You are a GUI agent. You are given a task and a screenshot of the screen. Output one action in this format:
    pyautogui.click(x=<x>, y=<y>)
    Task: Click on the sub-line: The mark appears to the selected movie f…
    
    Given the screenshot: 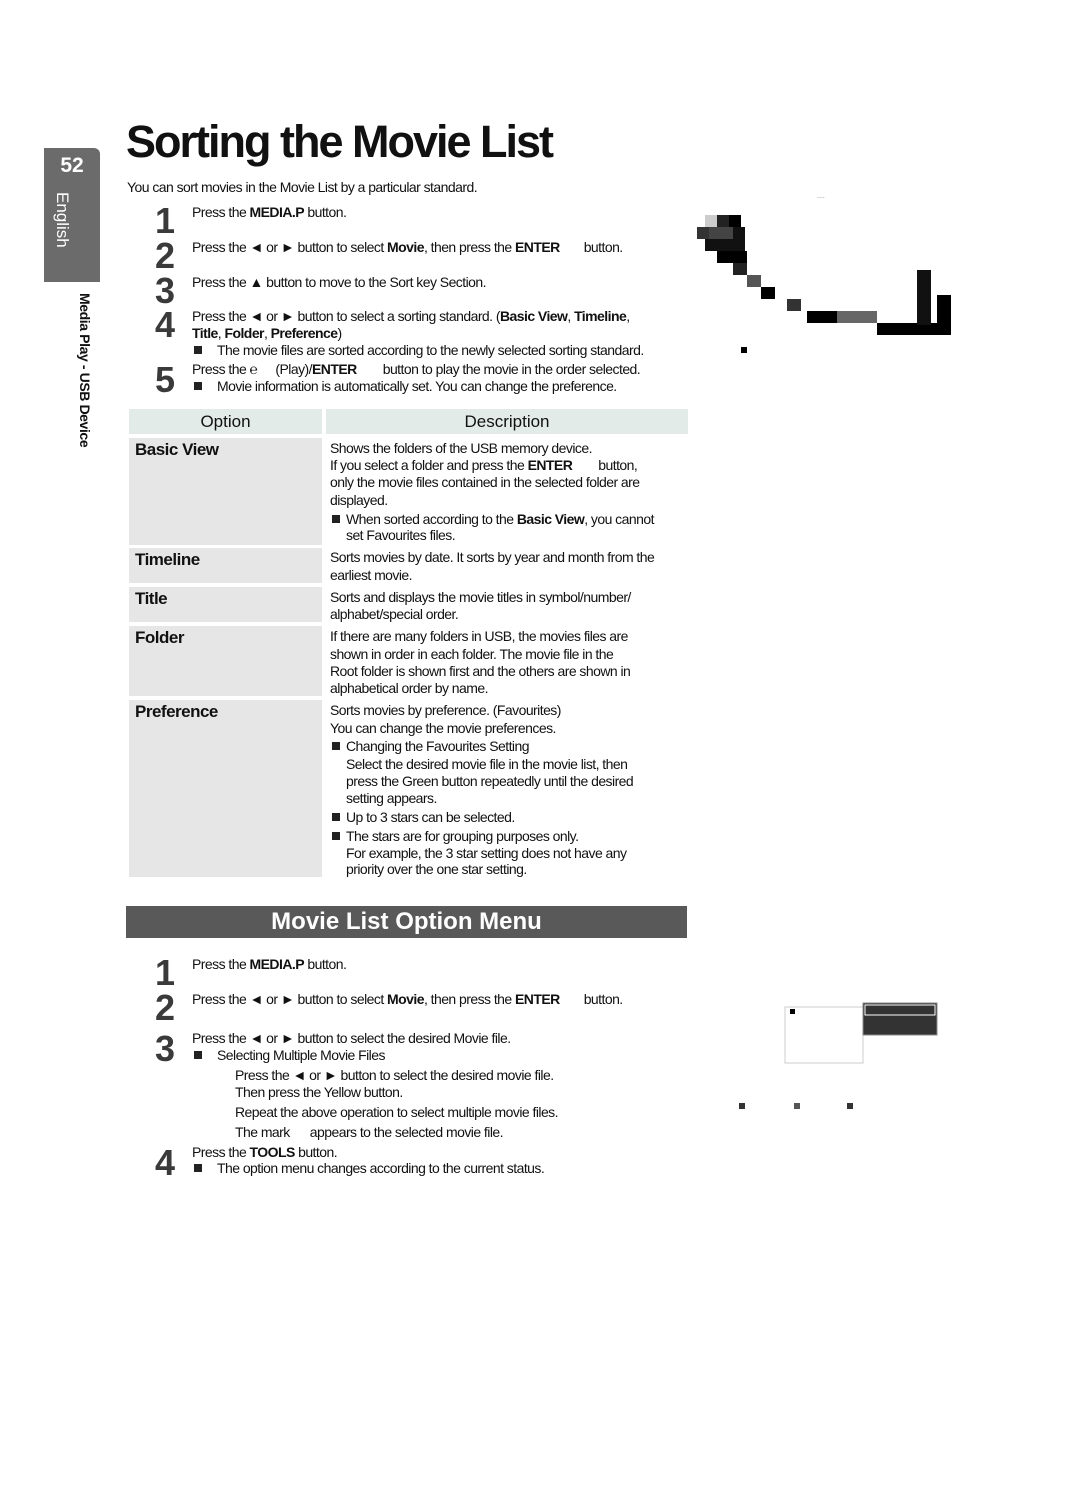 What is the action you would take?
    pyautogui.click(x=369, y=1132)
    